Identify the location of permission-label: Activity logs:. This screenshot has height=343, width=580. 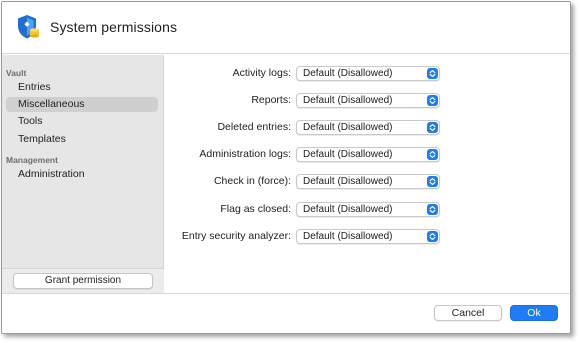
(261, 73).